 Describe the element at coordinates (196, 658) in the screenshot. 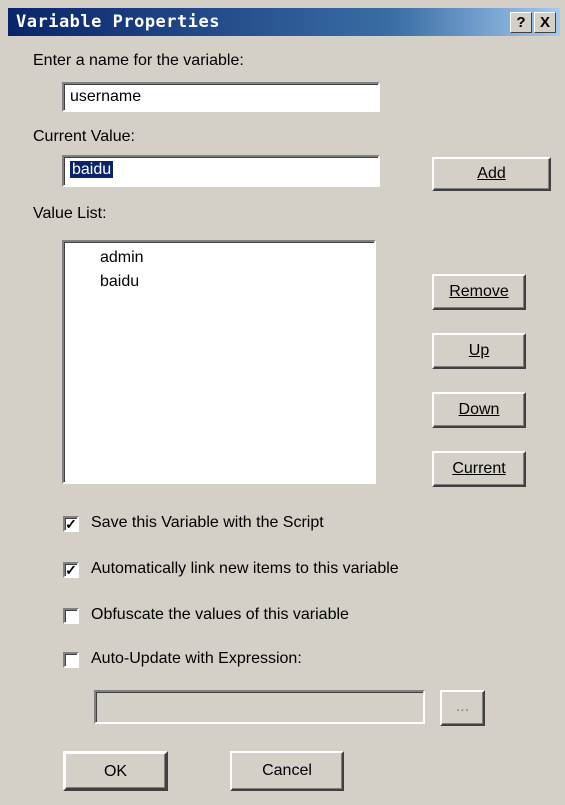

I see `auto-update-label: Auto-Update with Expression:` at that location.